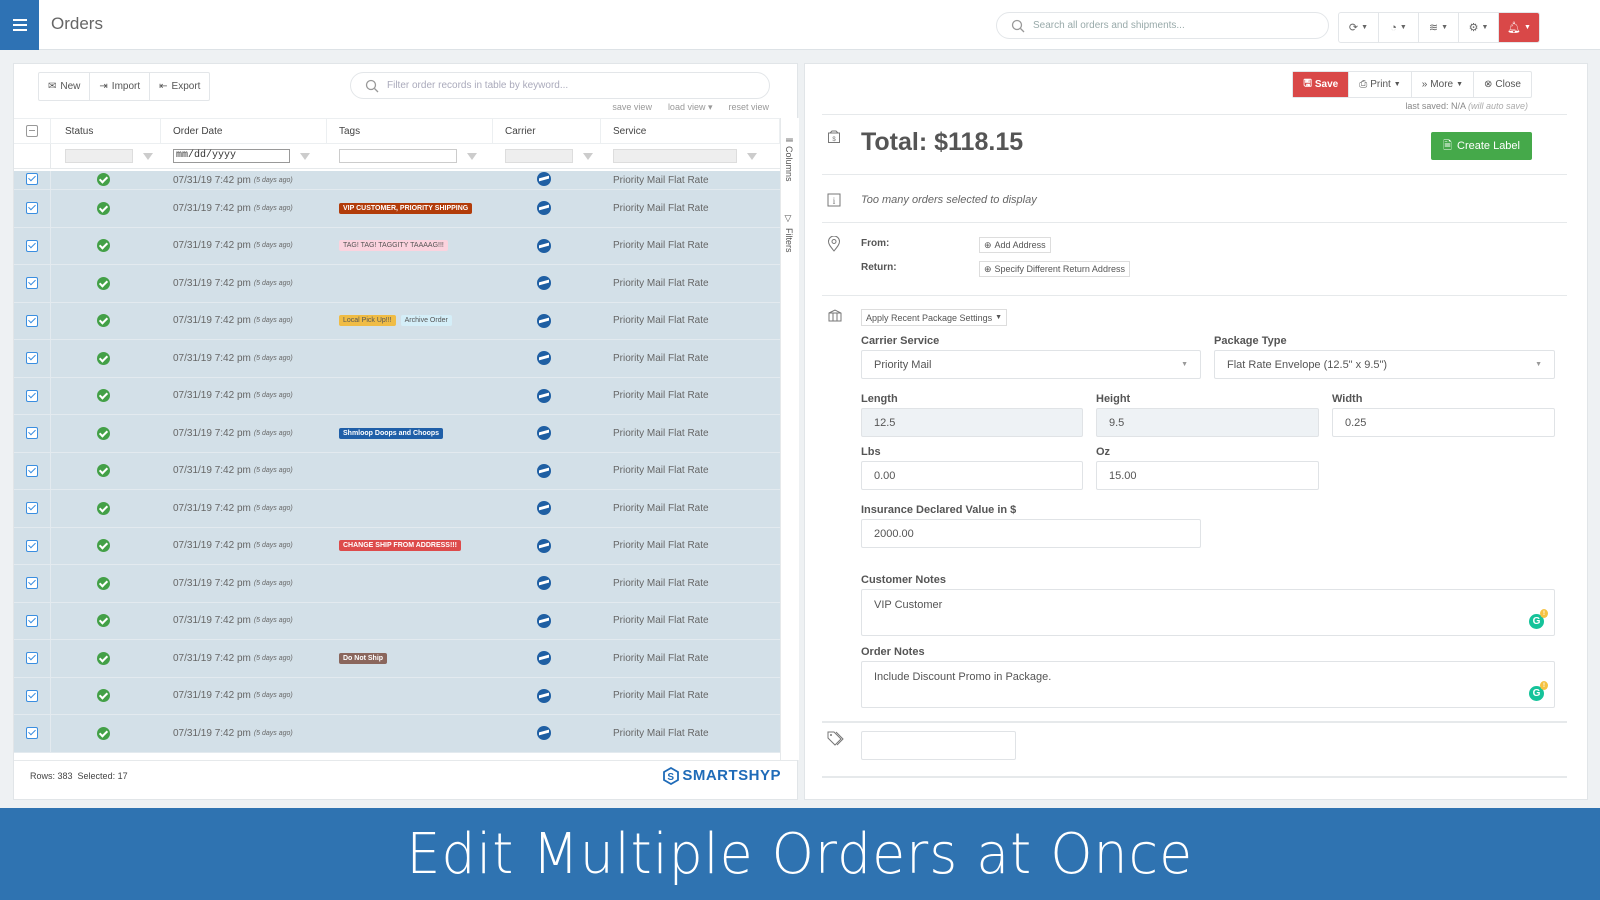 Image resolution: width=1600 pixels, height=900 pixels. What do you see at coordinates (120, 86) in the screenshot?
I see `import-button: ⇥ Import` at bounding box center [120, 86].